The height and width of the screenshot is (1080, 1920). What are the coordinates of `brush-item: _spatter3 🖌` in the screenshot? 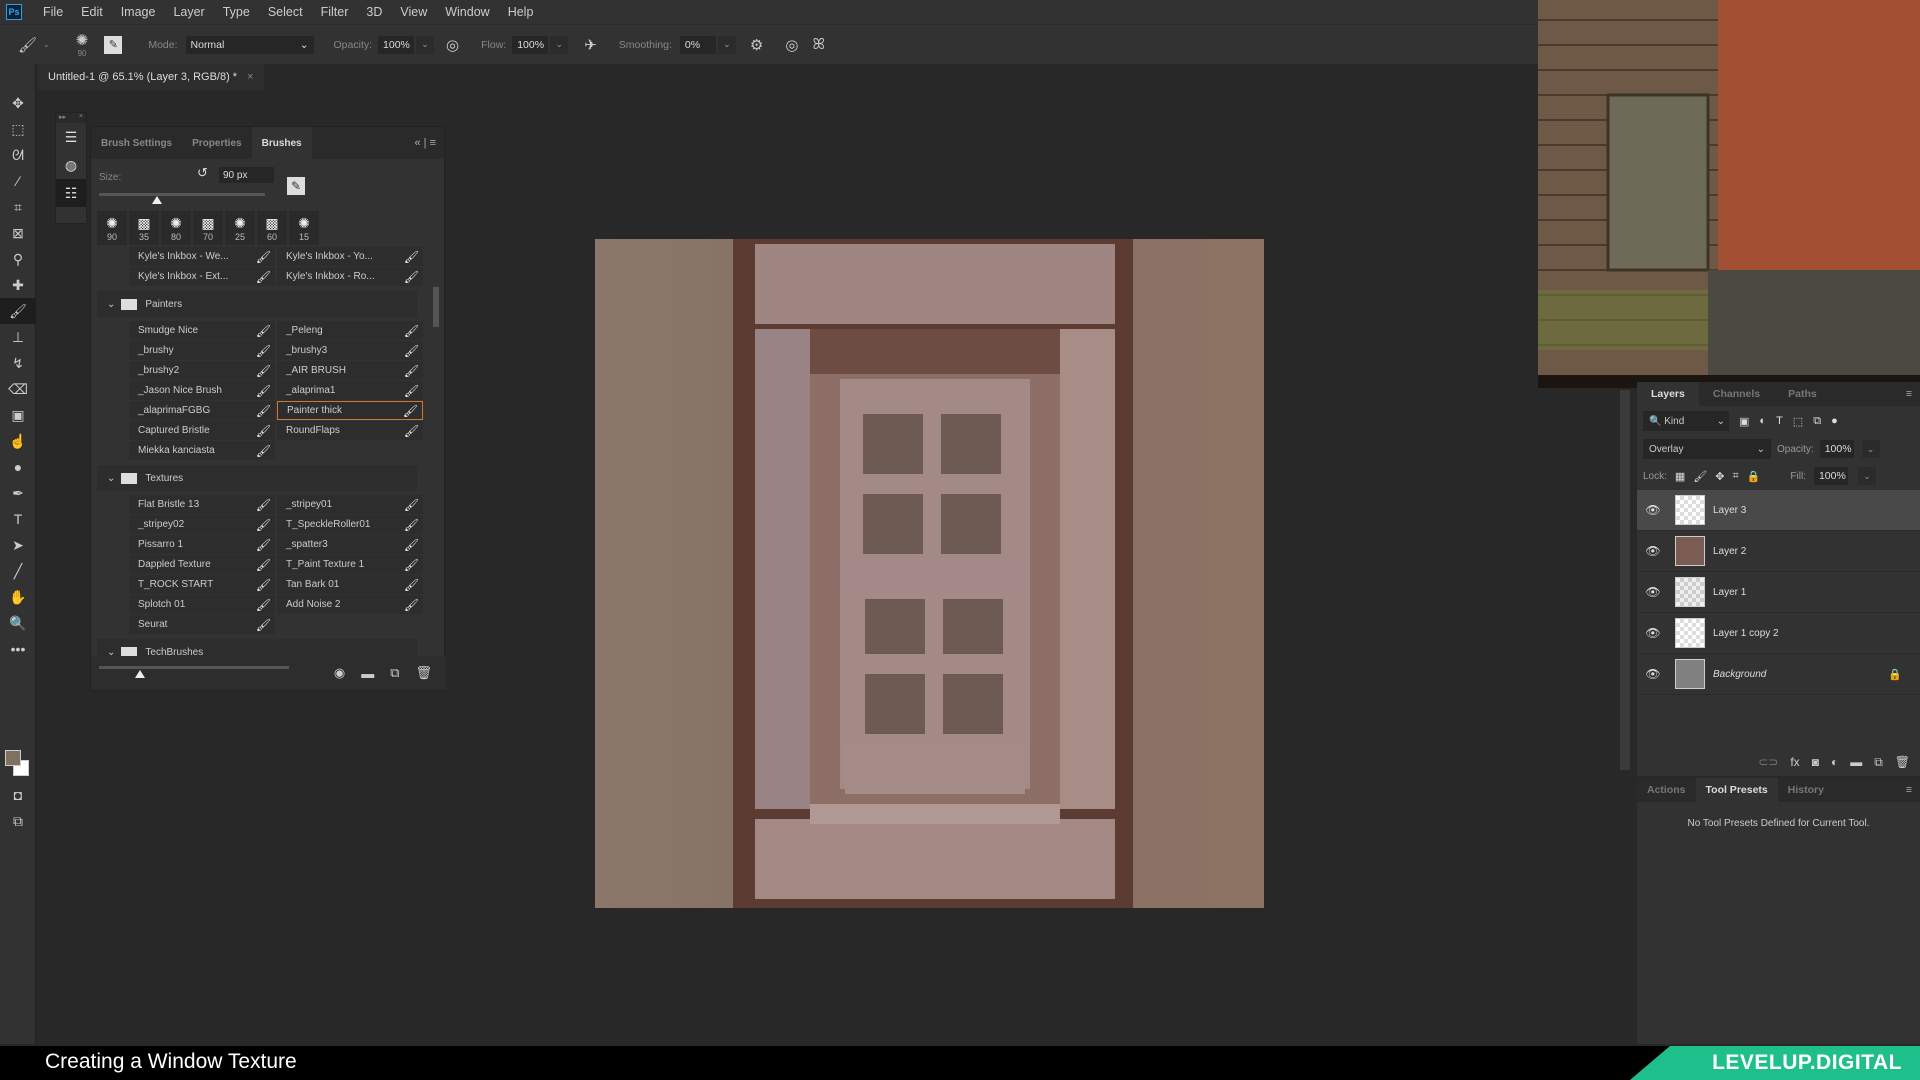 It's located at (350, 544).